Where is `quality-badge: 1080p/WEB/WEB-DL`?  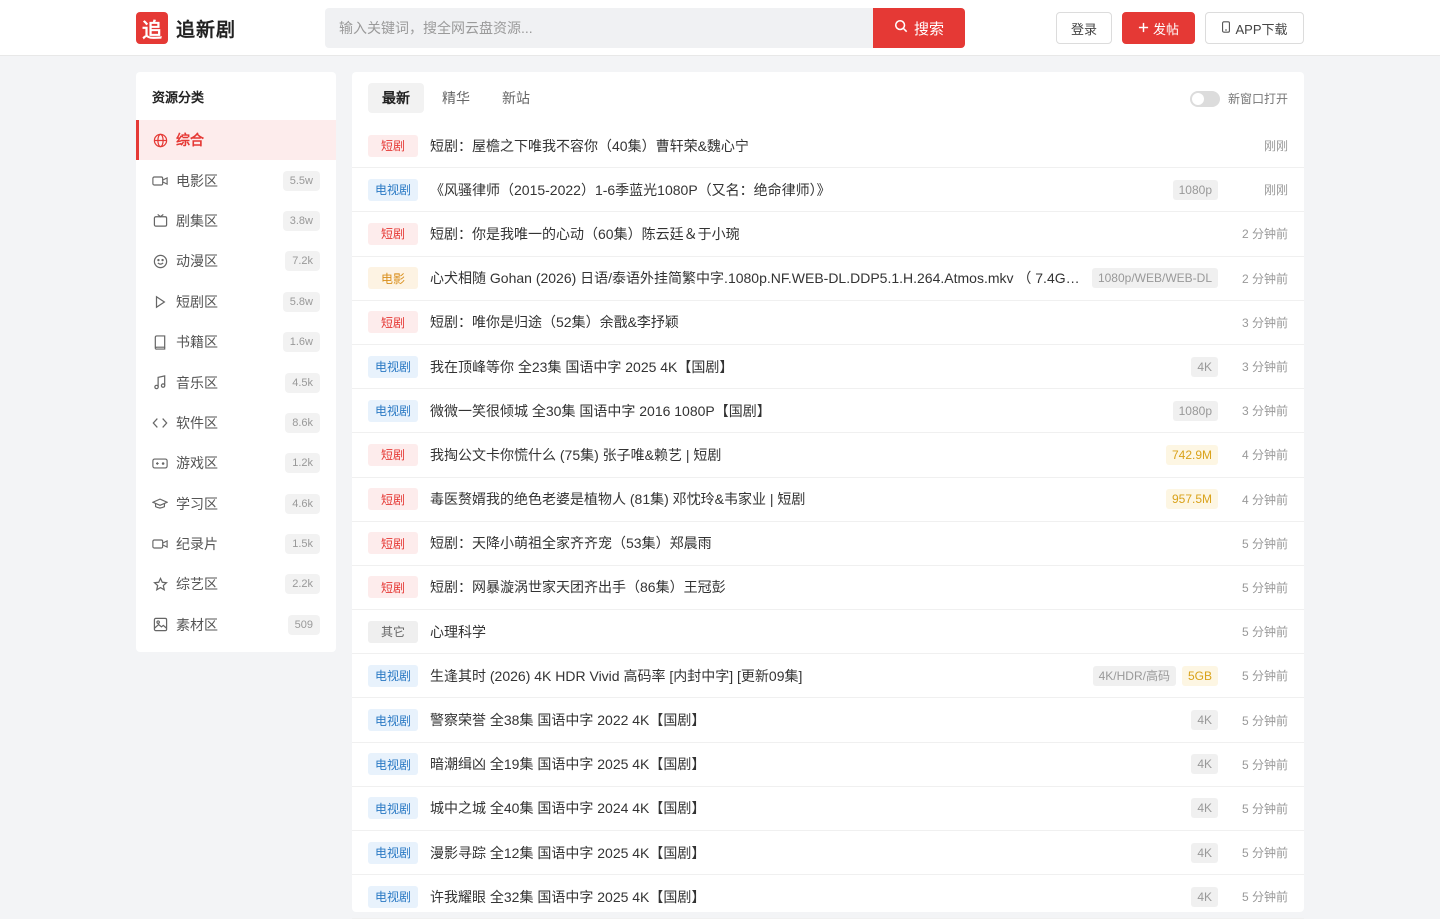
quality-badge: 1080p/WEB/WEB-DL is located at coordinates (1154, 278).